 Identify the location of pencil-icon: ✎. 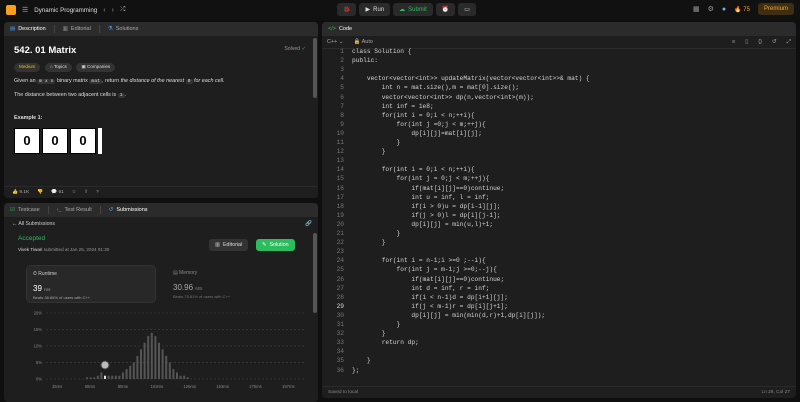
(264, 245).